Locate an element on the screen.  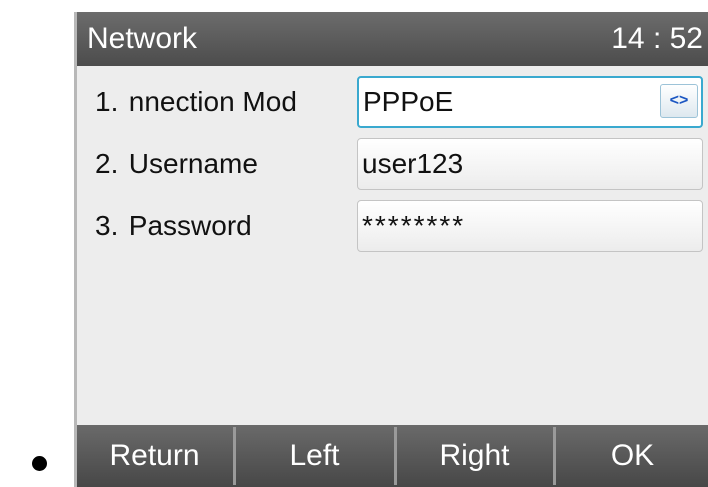
row-index: 1. is located at coordinates (107, 101).